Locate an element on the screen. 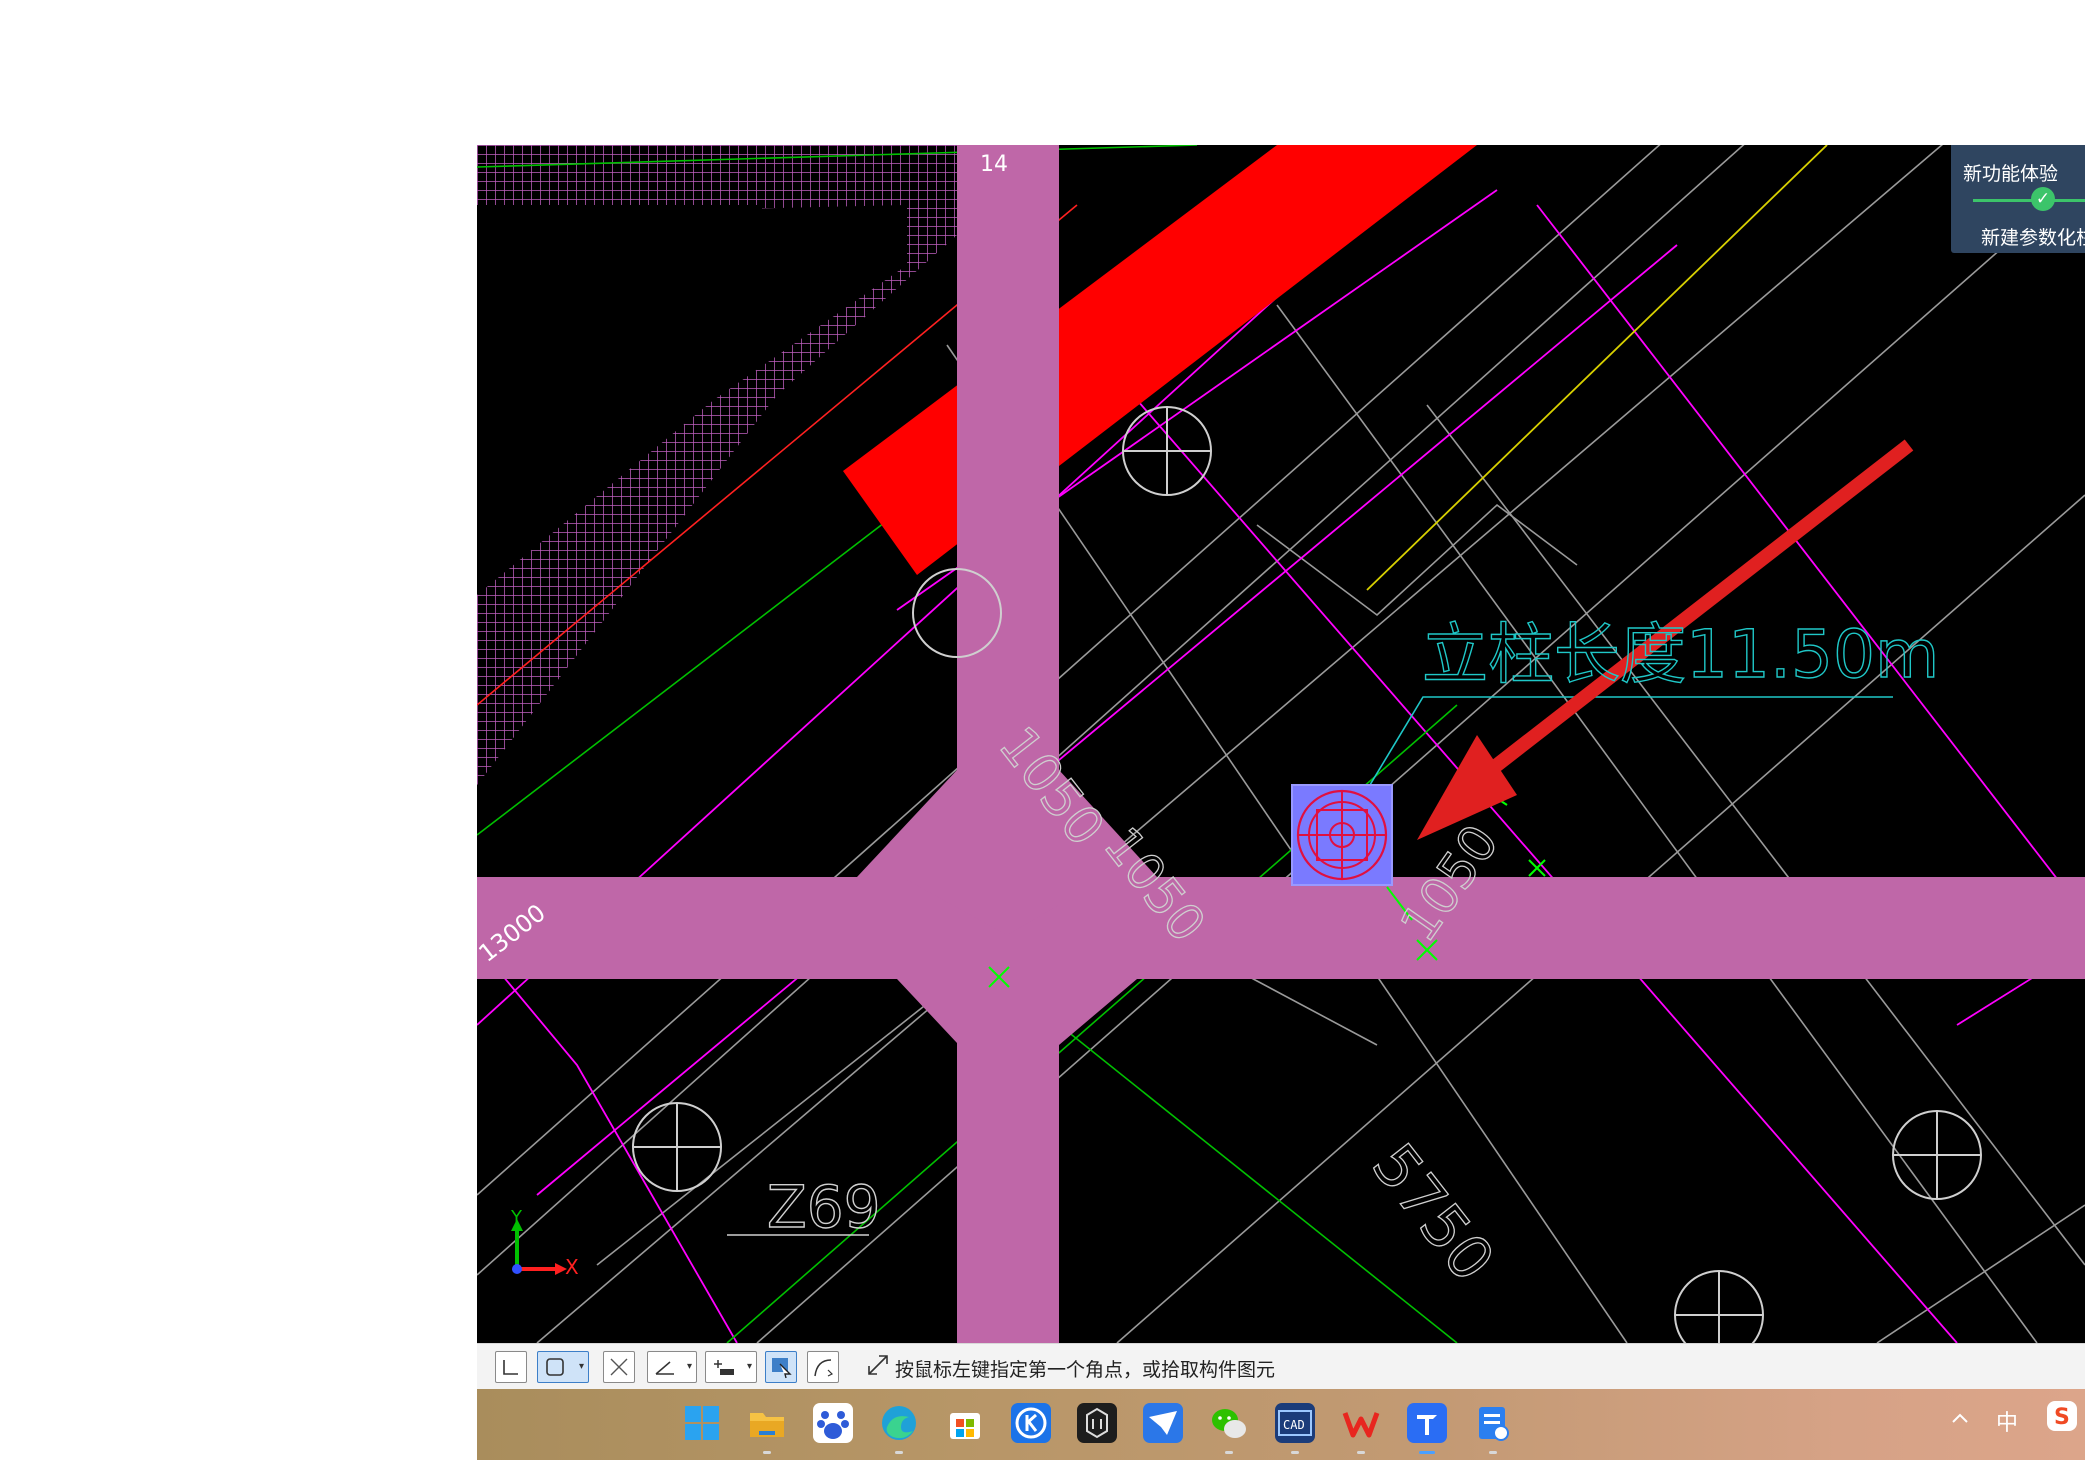  cross-icon is located at coordinates (619, 1367).